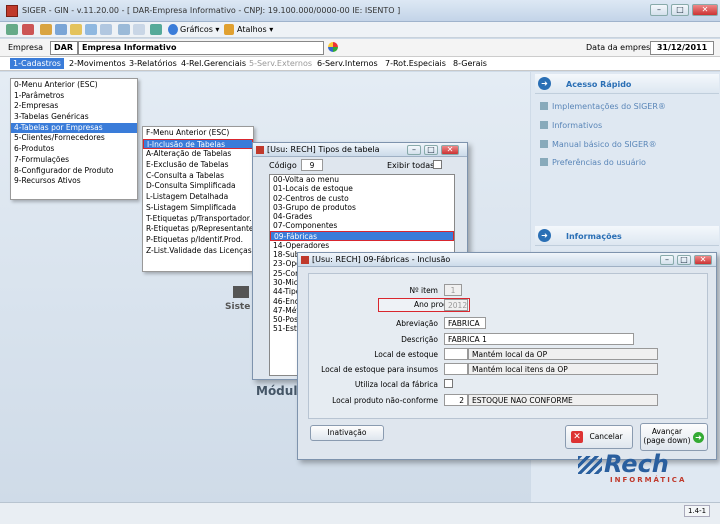 The width and height of the screenshot is (720, 524). What do you see at coordinates (198, 251) in the screenshot?
I see `menu-item: Z-List.Validade das Licenças` at bounding box center [198, 251].